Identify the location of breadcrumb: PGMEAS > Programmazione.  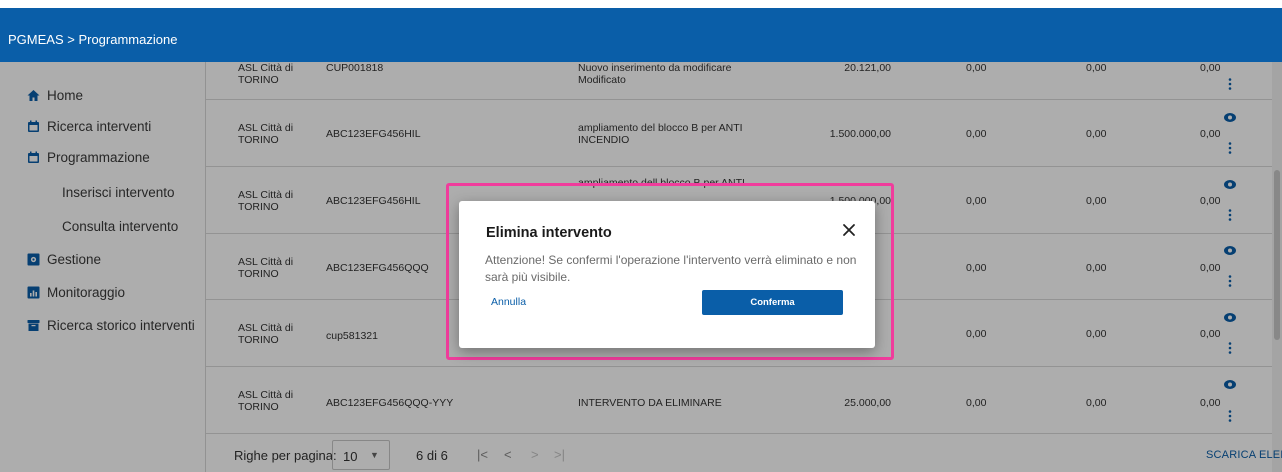
(92, 39).